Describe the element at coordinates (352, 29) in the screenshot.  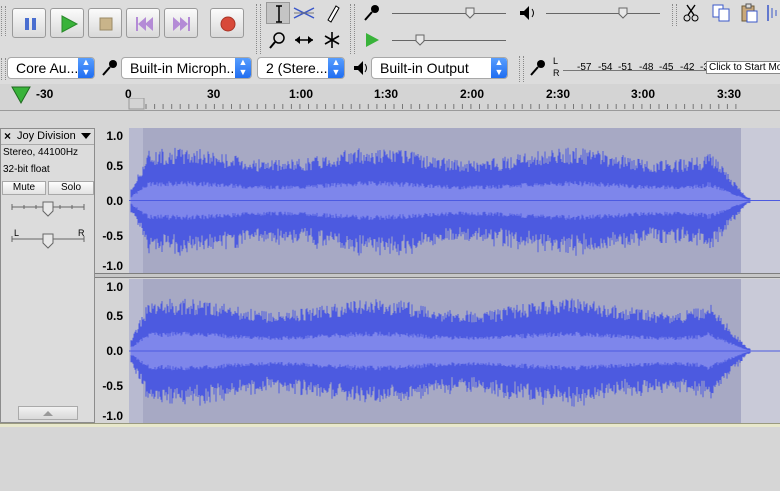
I see `mixer-toolbar-grip` at that location.